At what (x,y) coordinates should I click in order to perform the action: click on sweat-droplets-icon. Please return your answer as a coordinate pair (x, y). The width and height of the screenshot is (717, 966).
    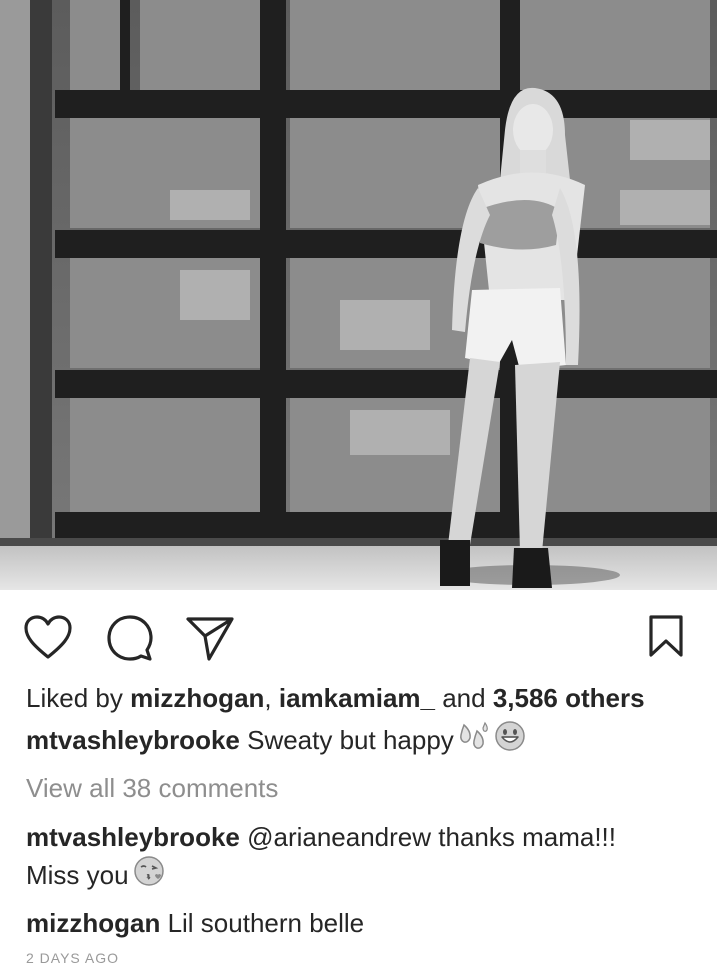
    Looking at the image, I should click on (474, 740).